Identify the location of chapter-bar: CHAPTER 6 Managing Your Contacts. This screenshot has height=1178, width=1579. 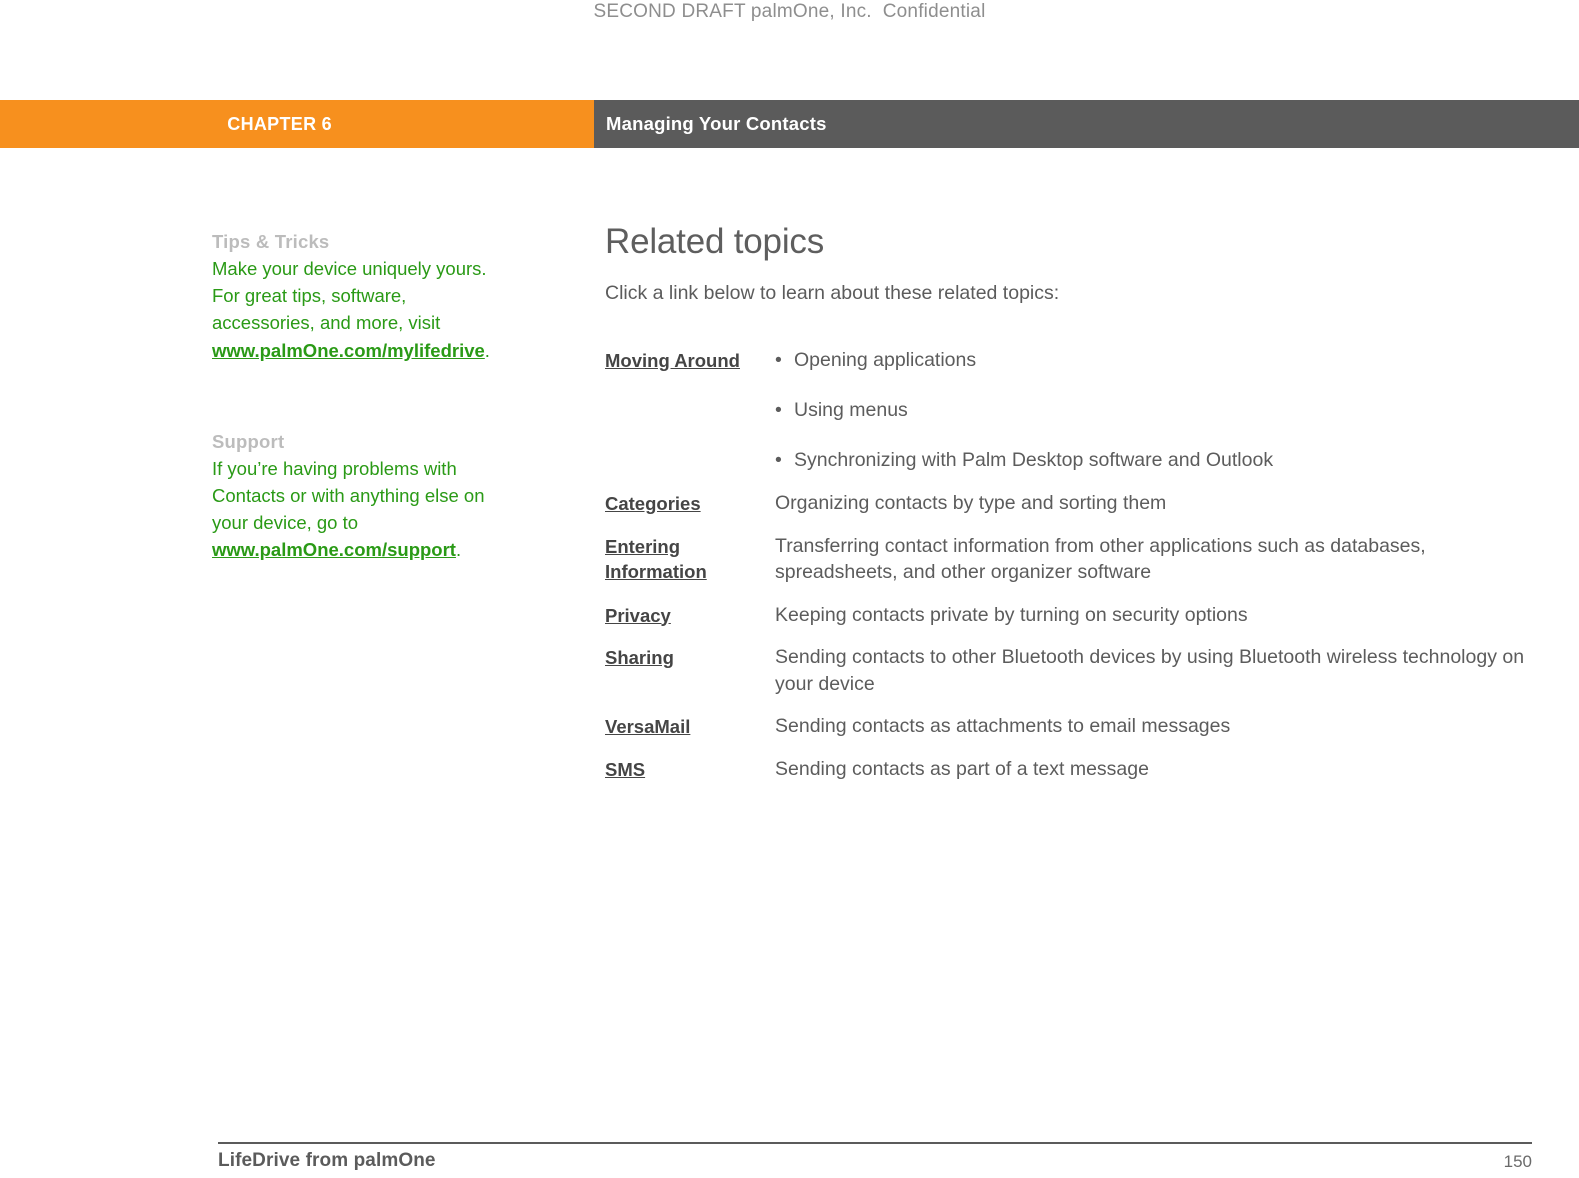
(789, 124).